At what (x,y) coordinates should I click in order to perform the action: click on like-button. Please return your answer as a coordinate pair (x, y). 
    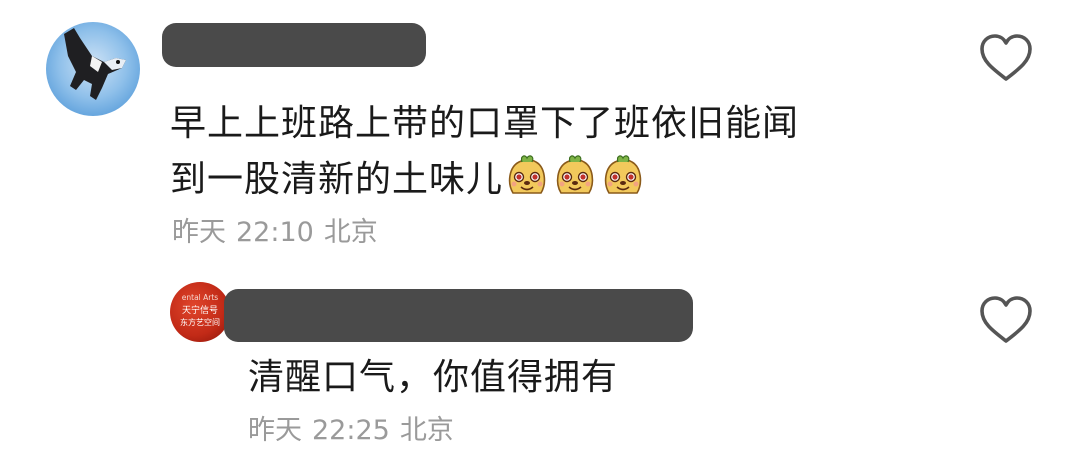
    Looking at the image, I should click on (1006, 58).